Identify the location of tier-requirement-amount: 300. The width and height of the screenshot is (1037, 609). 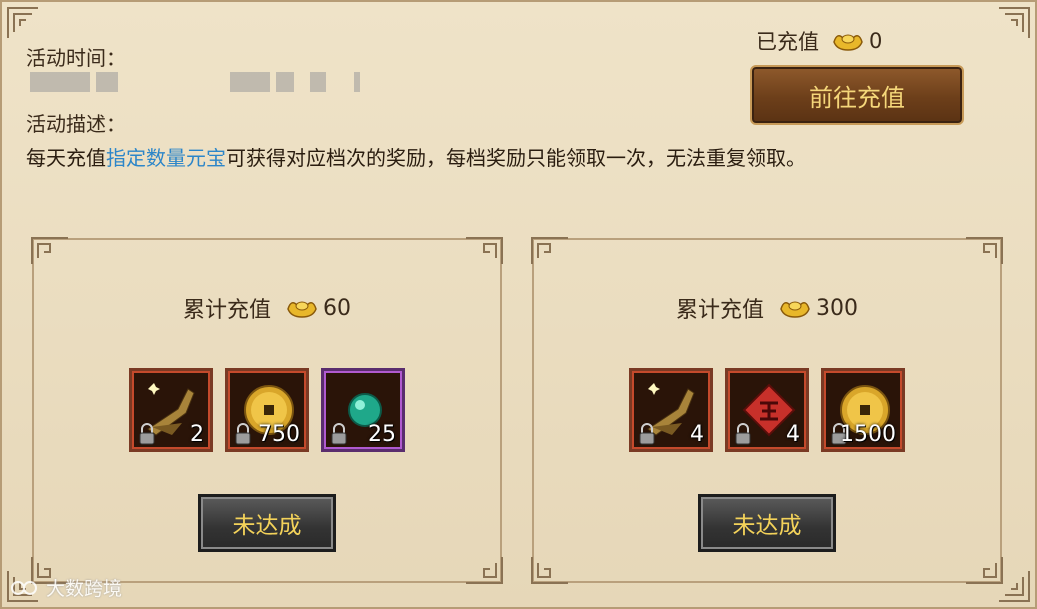
(837, 308).